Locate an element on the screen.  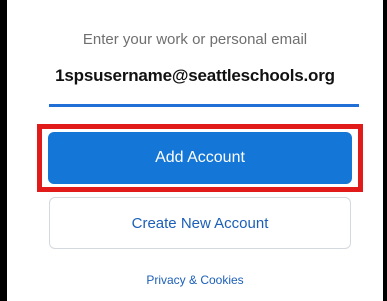
email-prompt: Enter your work or personal email is located at coordinates (195, 39).